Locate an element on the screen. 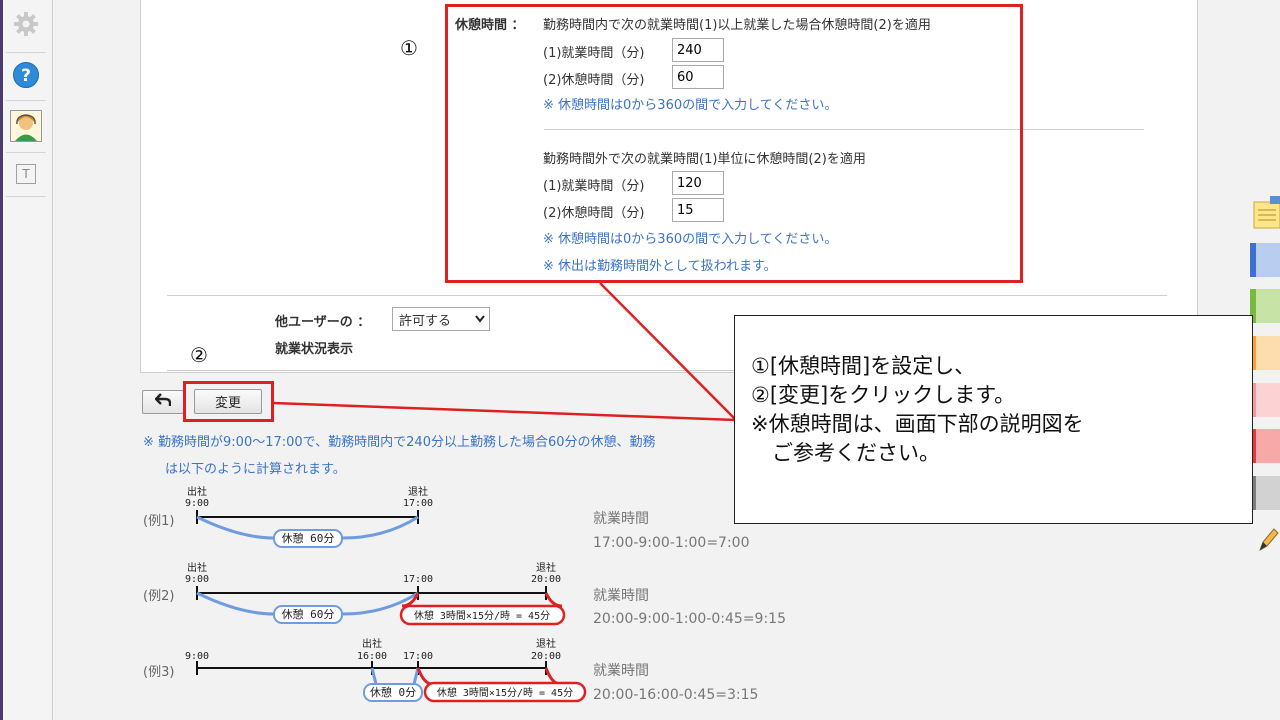 Image resolution: width=1280 pixels, height=720 pixels. ex2-tick-top: 退社 is located at coordinates (546, 567).